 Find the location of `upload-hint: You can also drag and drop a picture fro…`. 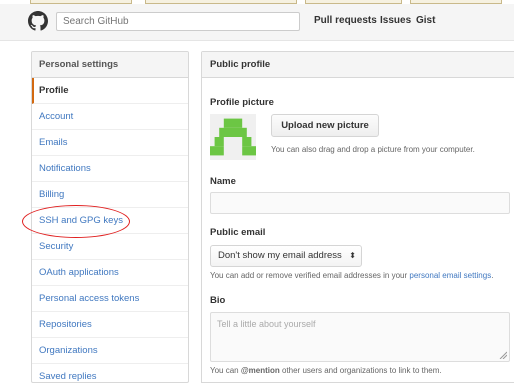

upload-hint: You can also drag and drop a picture fro… is located at coordinates (373, 149).